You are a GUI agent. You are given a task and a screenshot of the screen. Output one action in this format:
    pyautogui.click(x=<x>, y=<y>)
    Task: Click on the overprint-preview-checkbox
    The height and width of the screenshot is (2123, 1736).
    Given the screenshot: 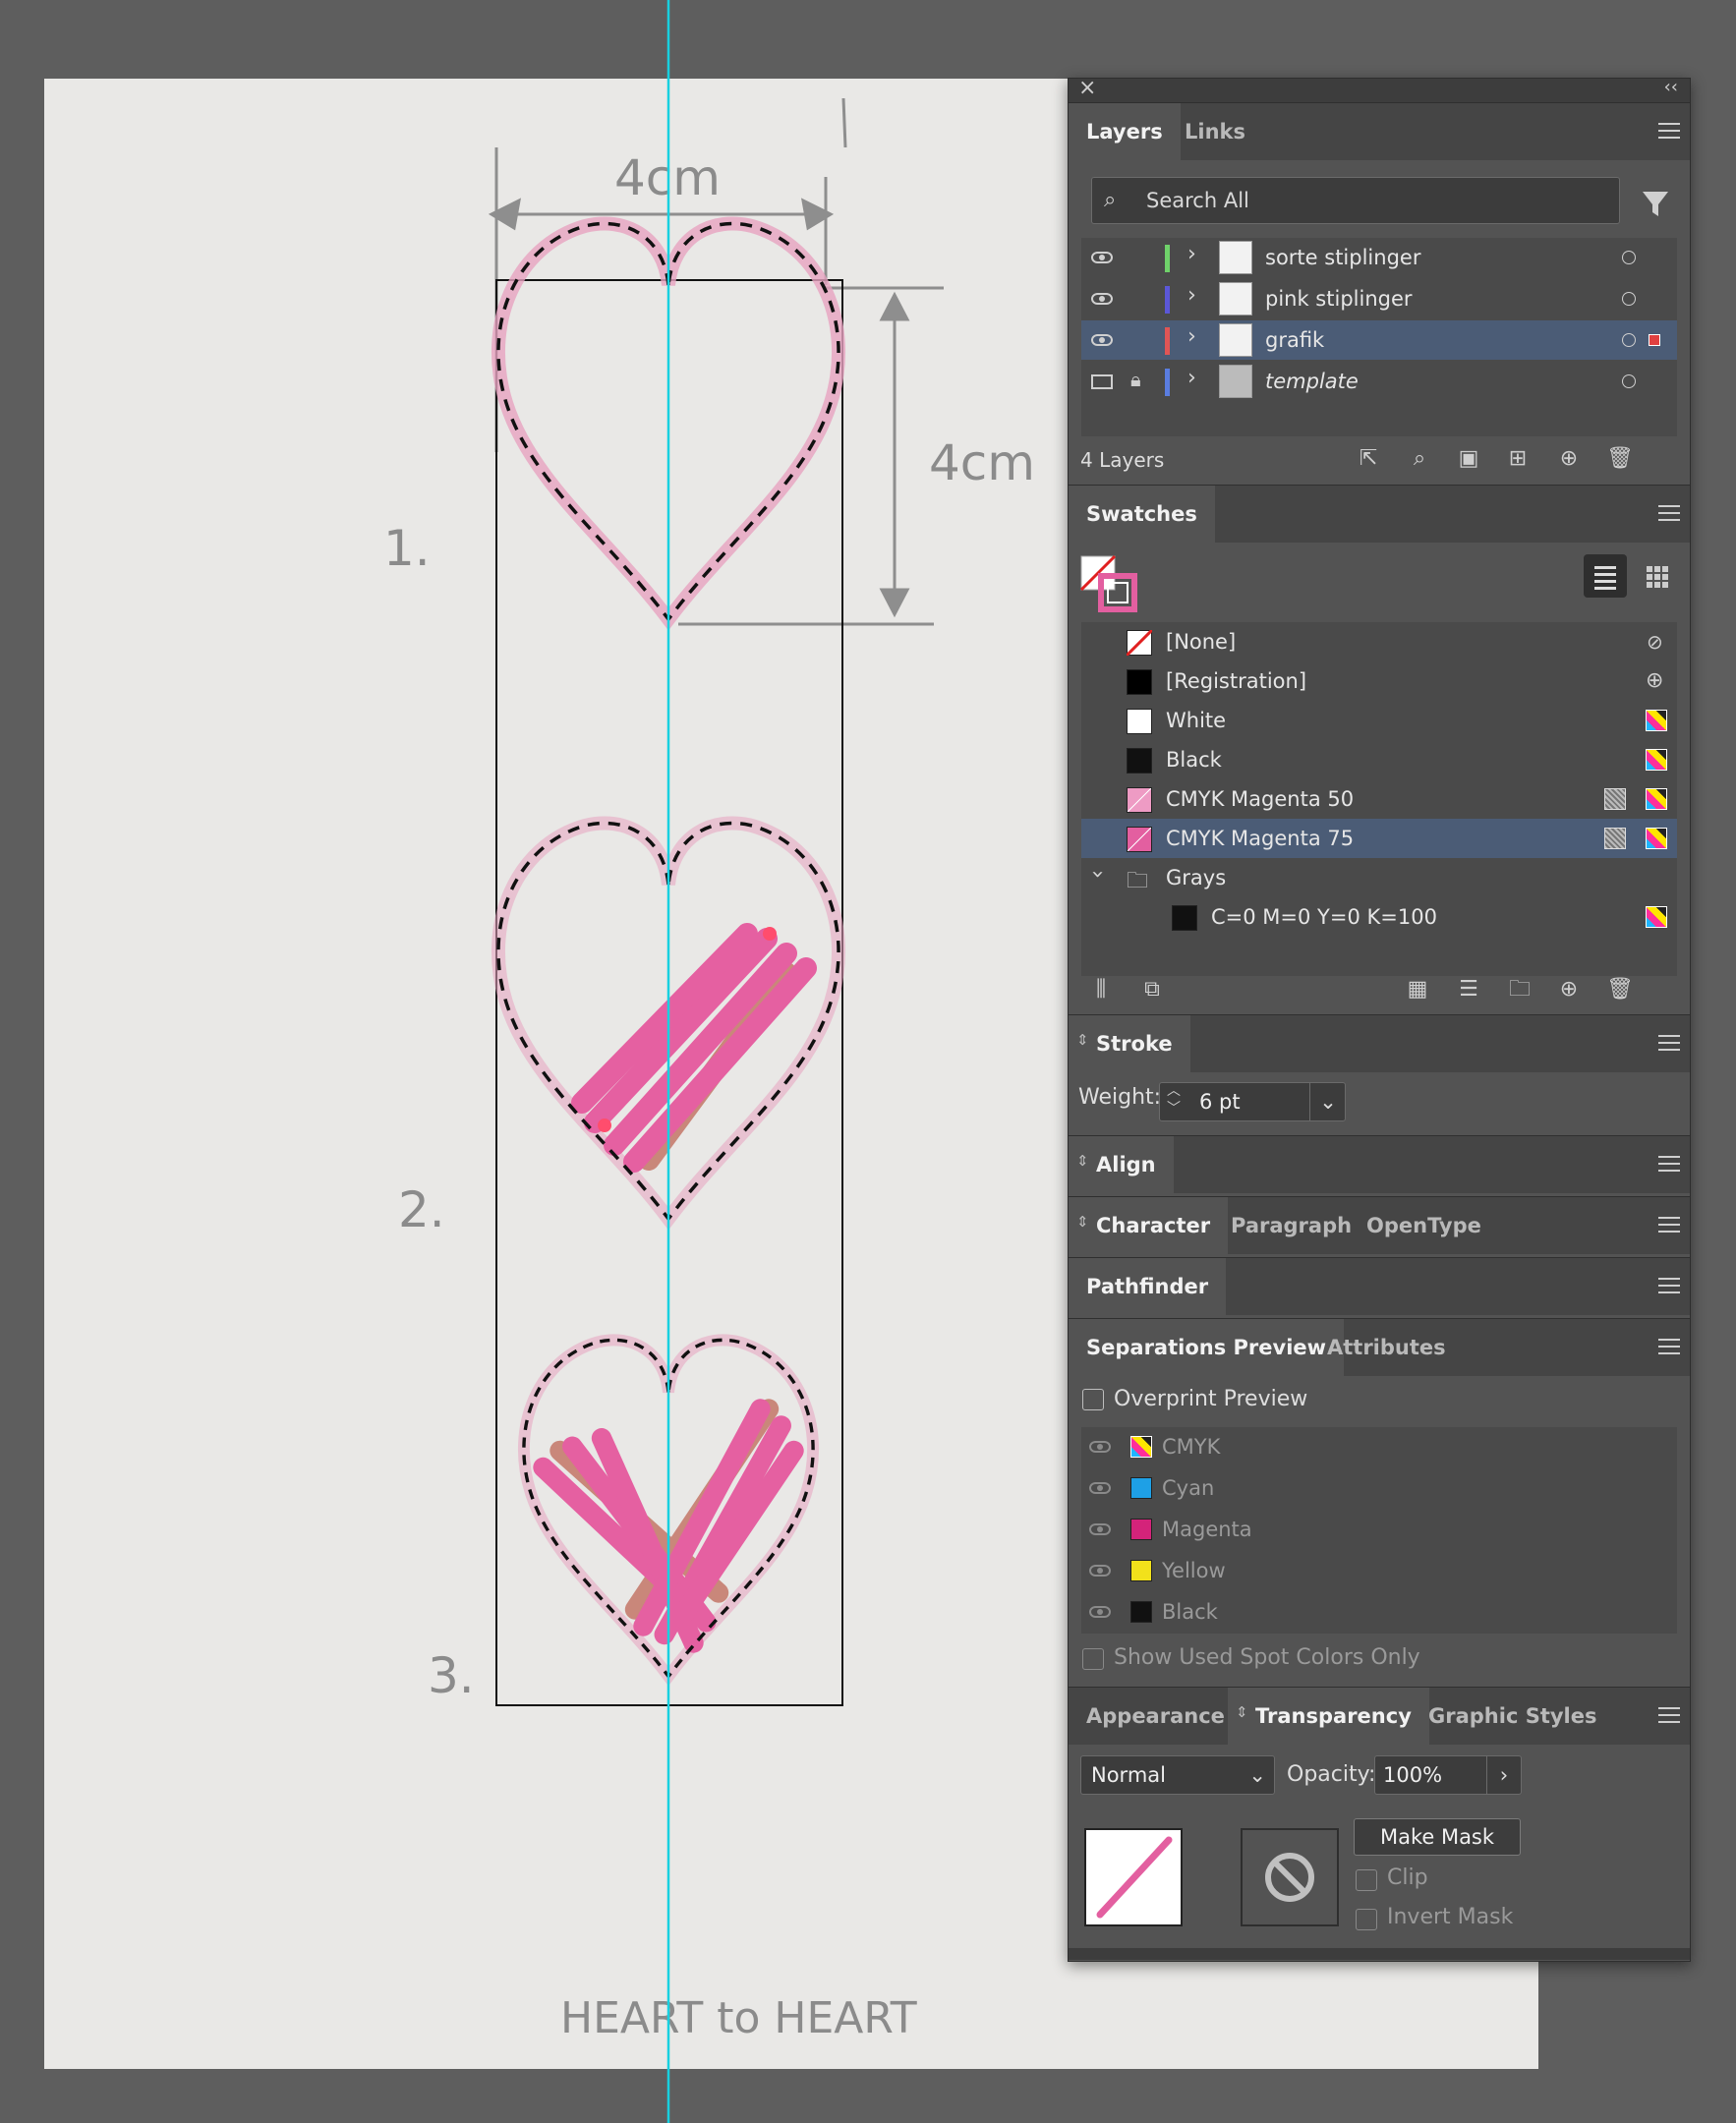 What is the action you would take?
    pyautogui.click(x=1093, y=1399)
    